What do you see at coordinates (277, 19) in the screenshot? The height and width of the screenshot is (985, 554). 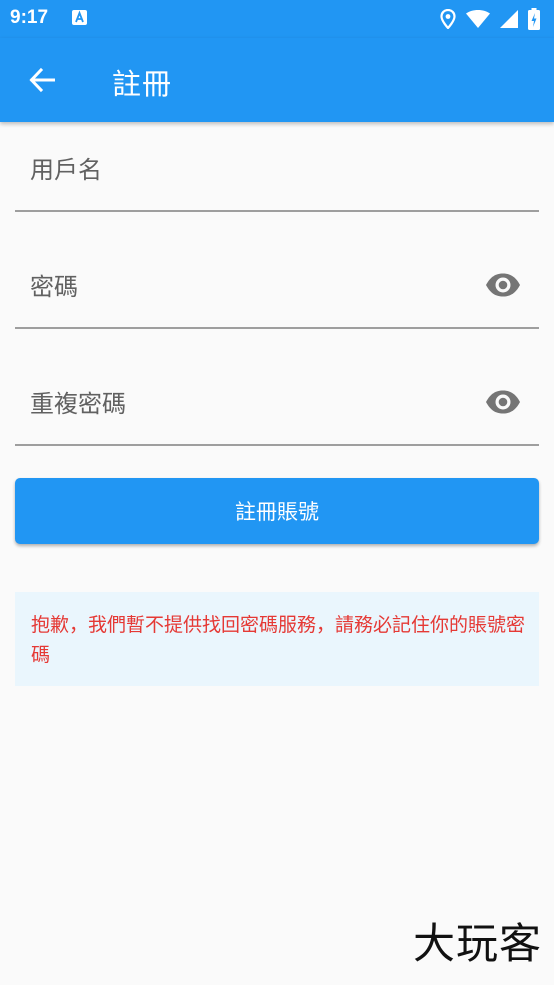 I see `status-bar: 9:17` at bounding box center [277, 19].